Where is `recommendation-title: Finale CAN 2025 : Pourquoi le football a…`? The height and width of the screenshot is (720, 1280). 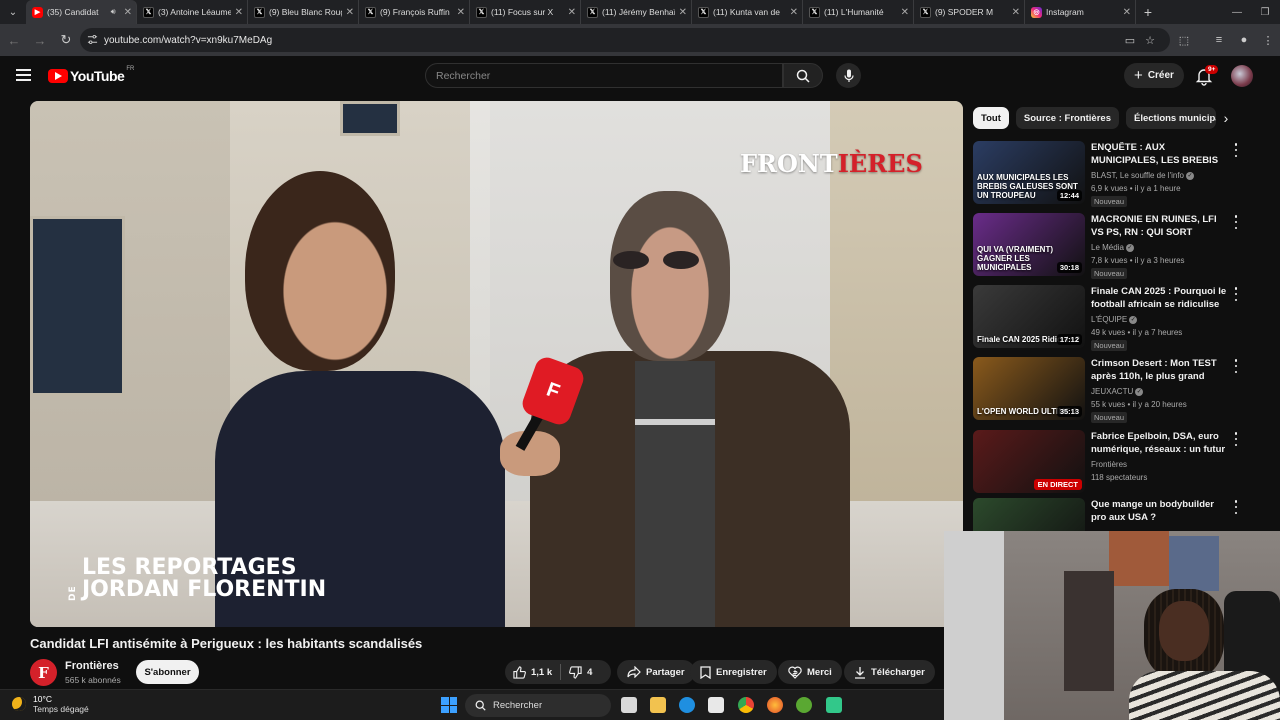
recommendation-title: Finale CAN 2025 : Pourquoi le football a… is located at coordinates (1160, 298).